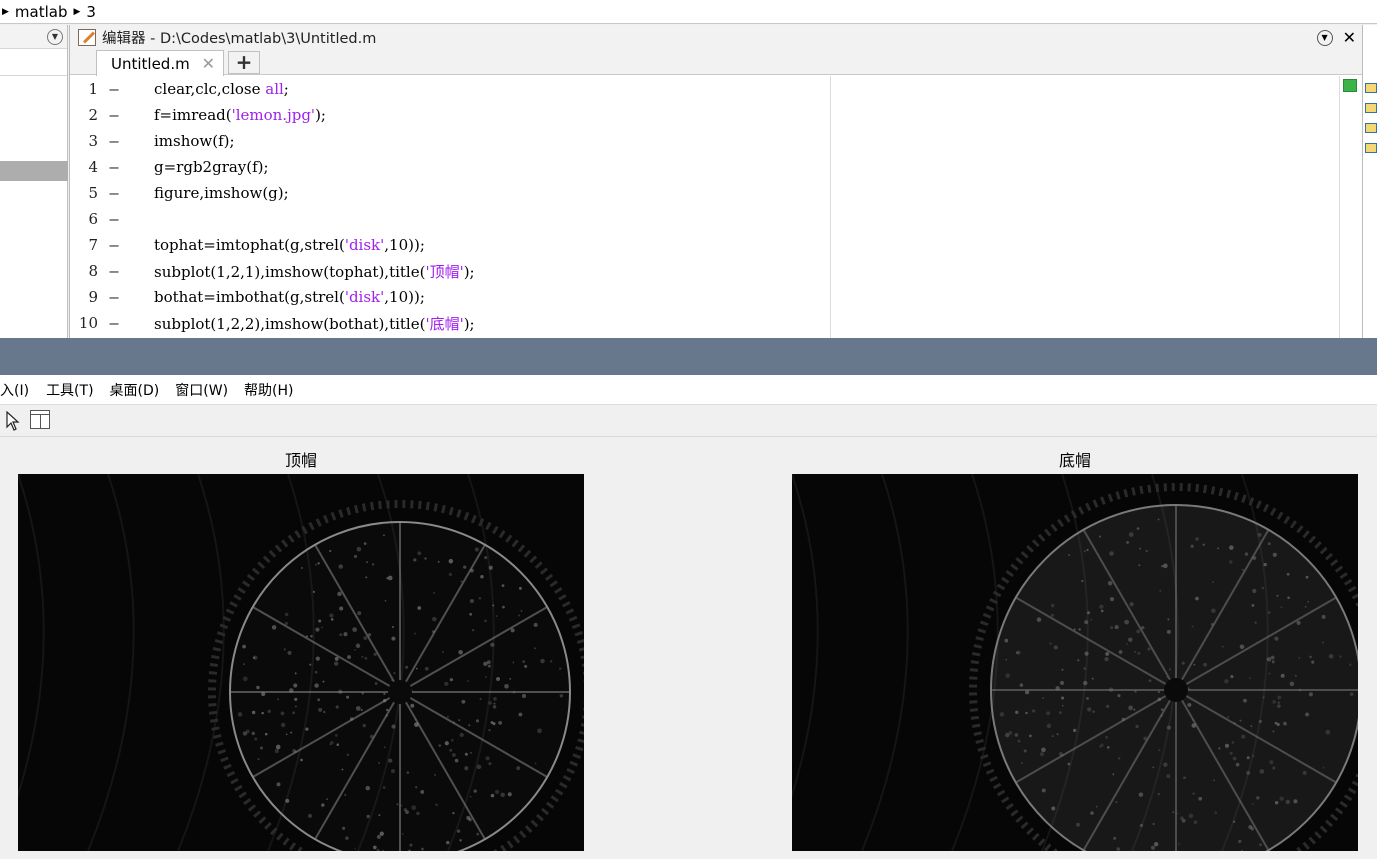 The height and width of the screenshot is (859, 1377). What do you see at coordinates (93, 297) in the screenshot?
I see `line-number: 9` at bounding box center [93, 297].